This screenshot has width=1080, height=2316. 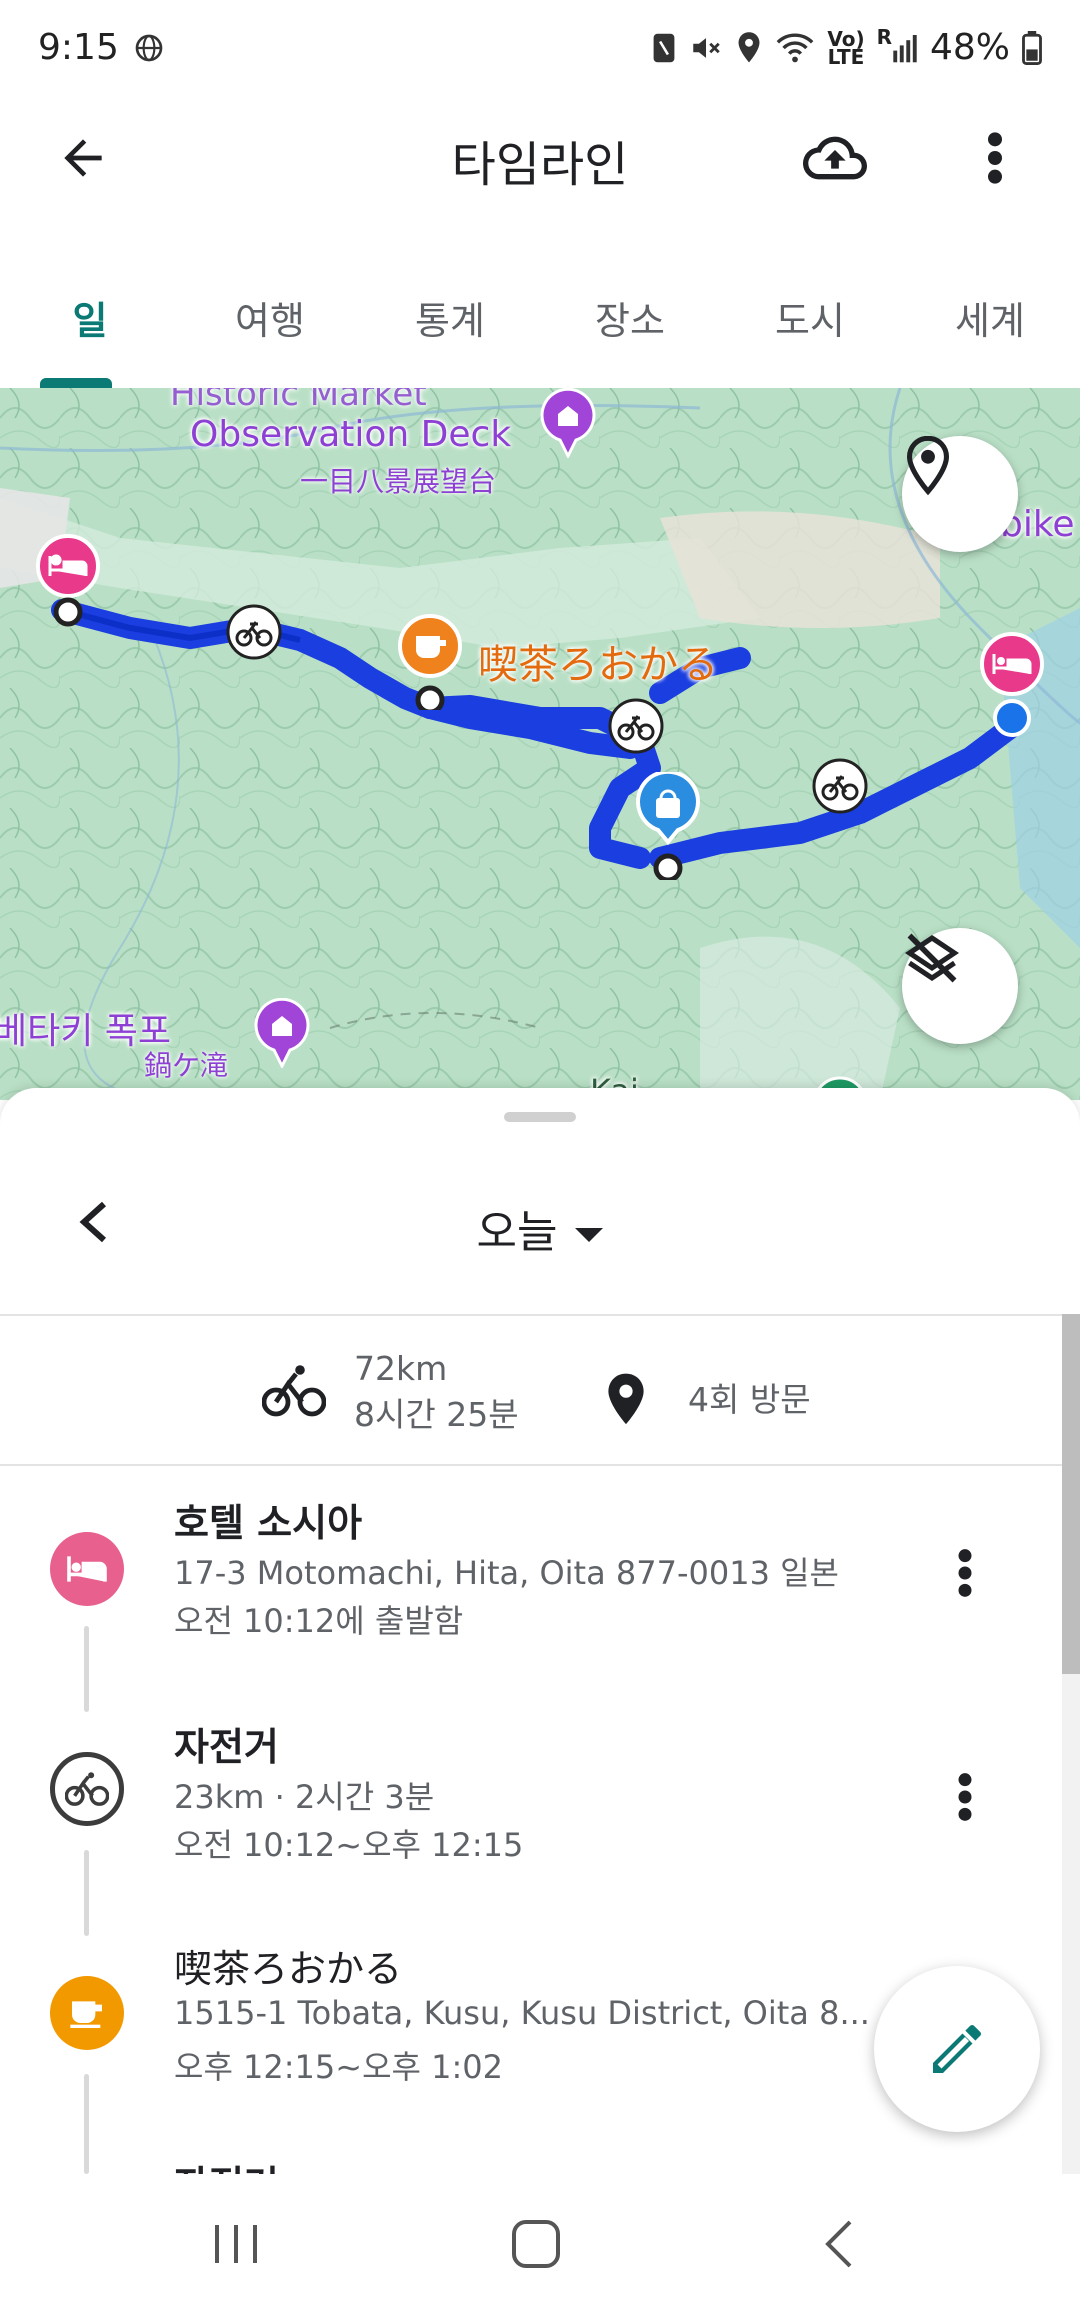 I want to click on tab-label: 통계, so click(x=450, y=321).